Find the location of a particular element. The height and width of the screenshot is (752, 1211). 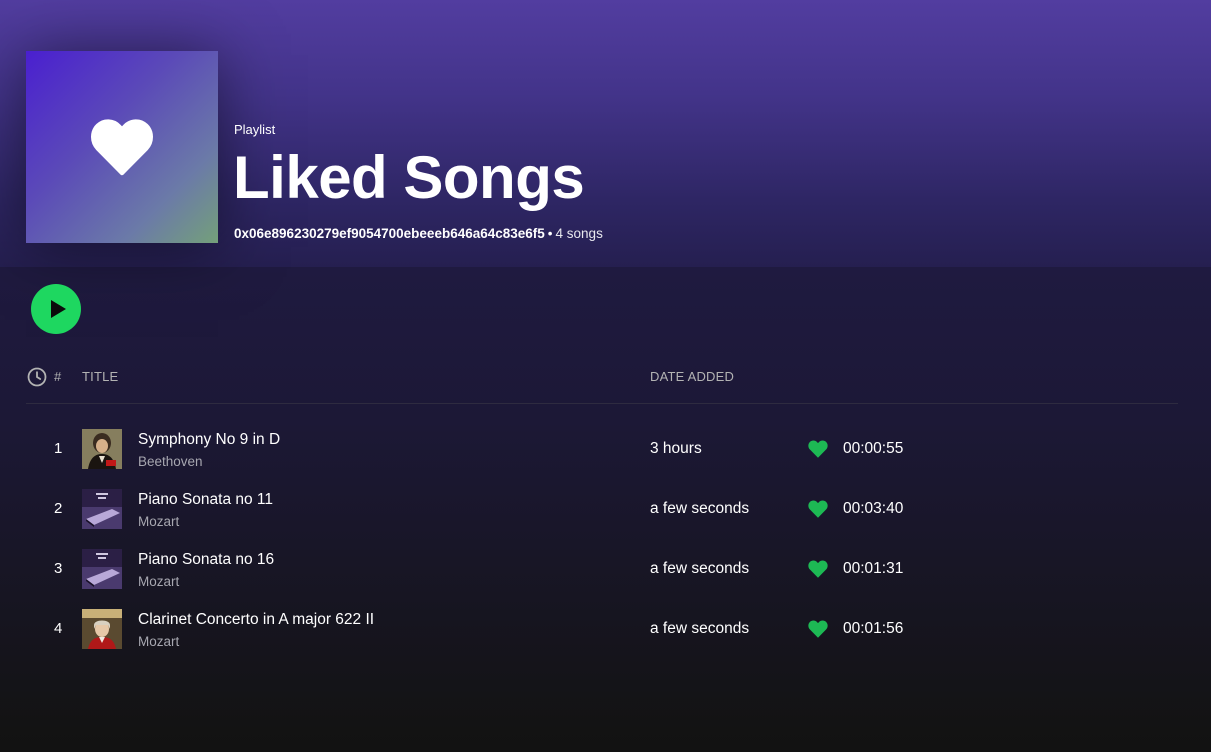

heart-icon is located at coordinates (122, 147).